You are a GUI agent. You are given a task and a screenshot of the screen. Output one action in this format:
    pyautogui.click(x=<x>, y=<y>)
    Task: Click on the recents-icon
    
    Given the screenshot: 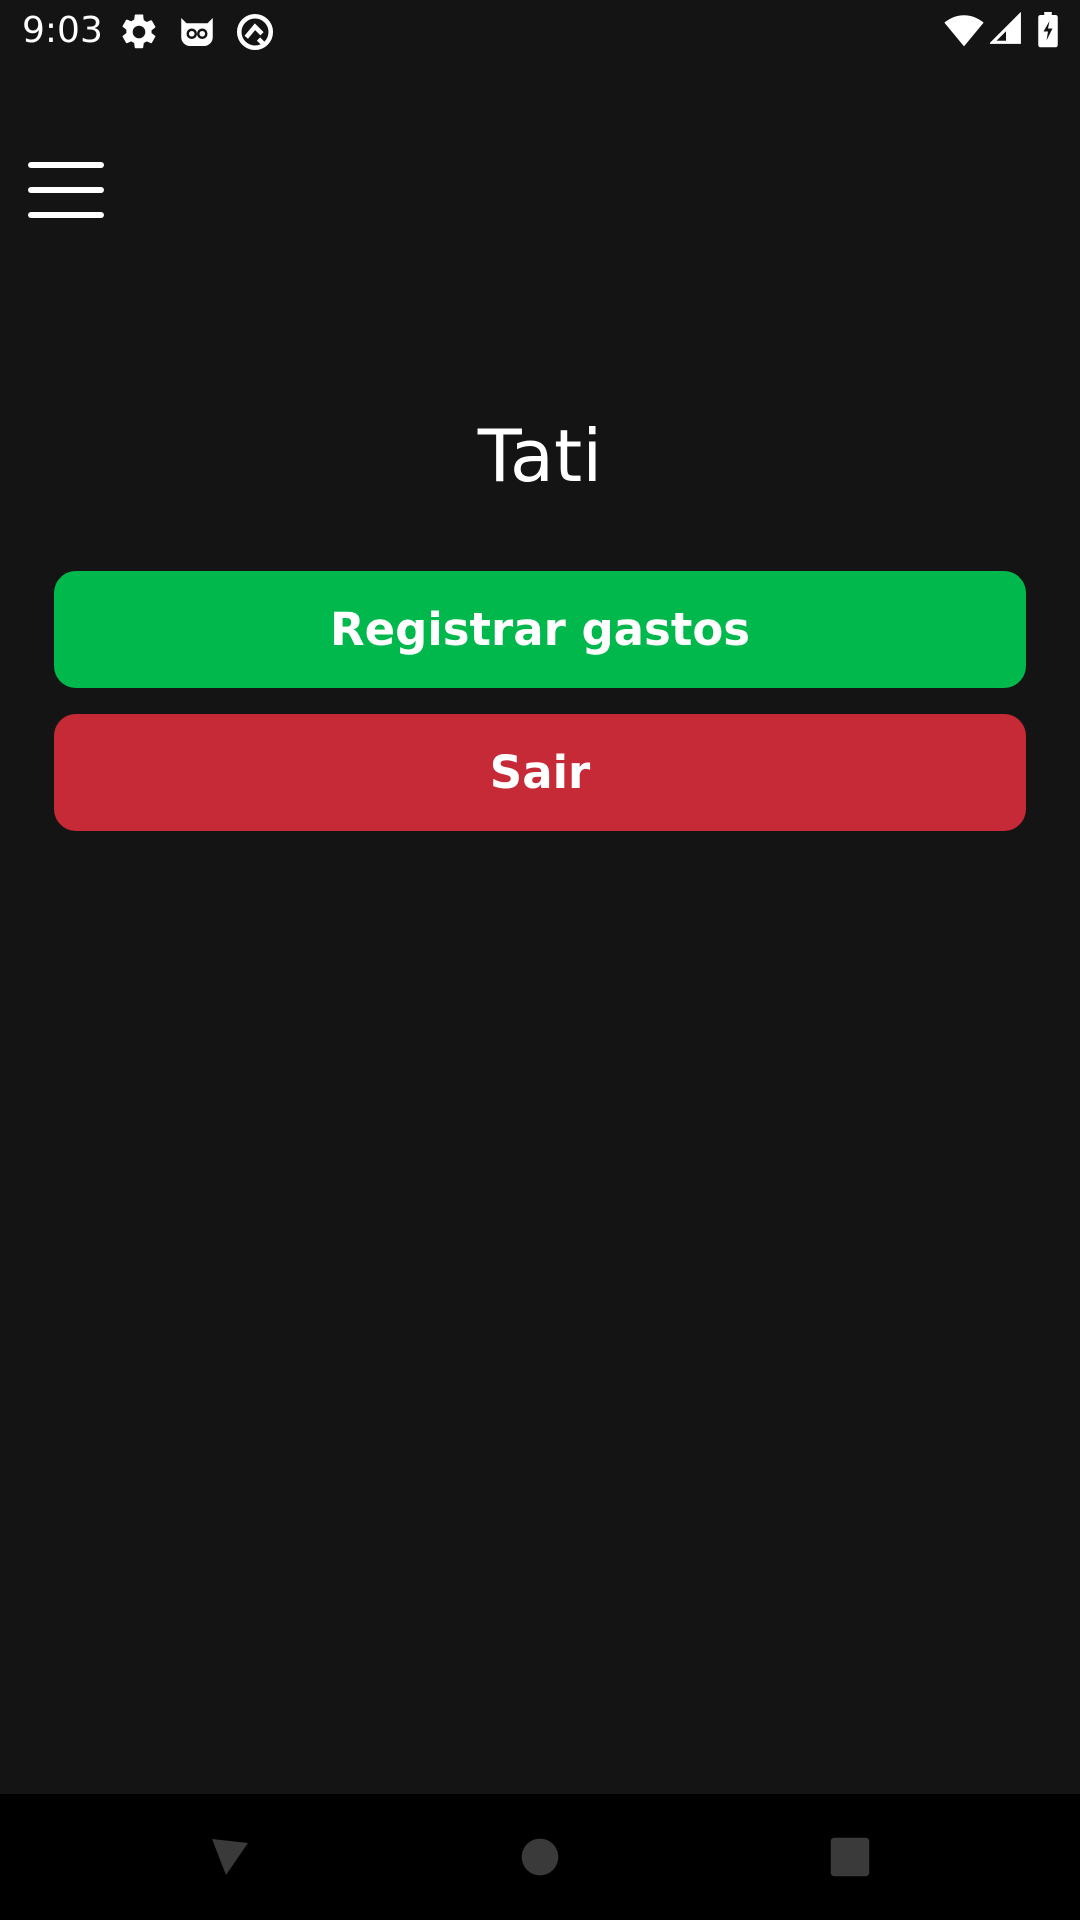 What is the action you would take?
    pyautogui.click(x=850, y=1857)
    